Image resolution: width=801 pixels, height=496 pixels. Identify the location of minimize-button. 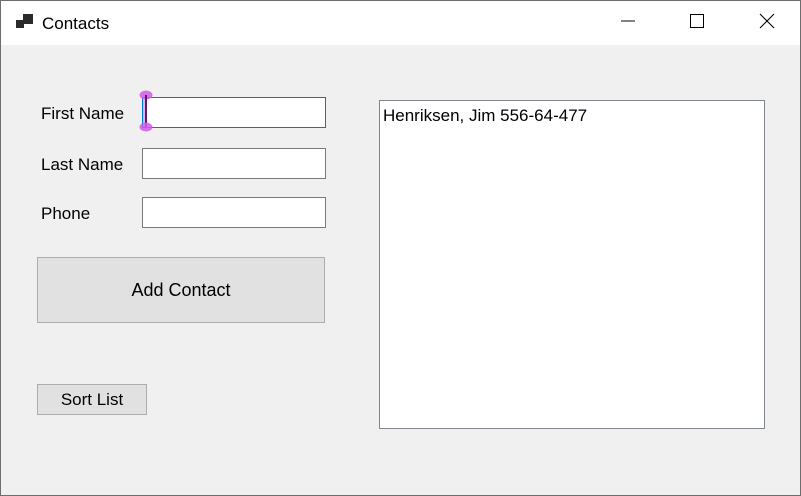
(628, 23).